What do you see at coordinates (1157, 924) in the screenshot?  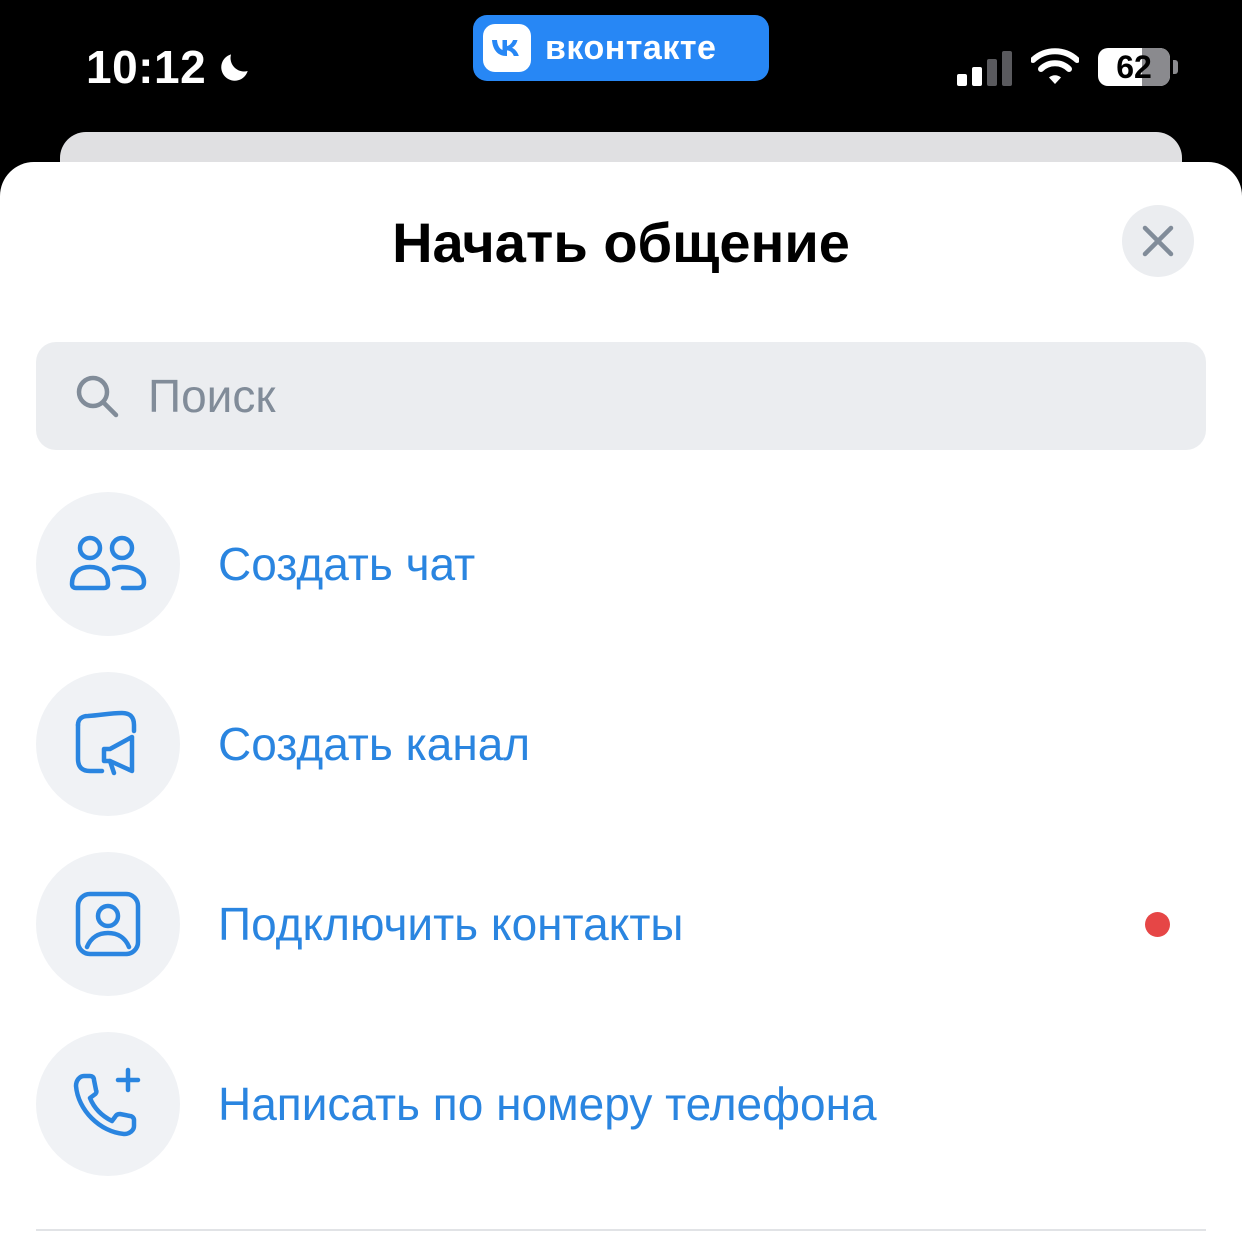 I see `notification-dot` at bounding box center [1157, 924].